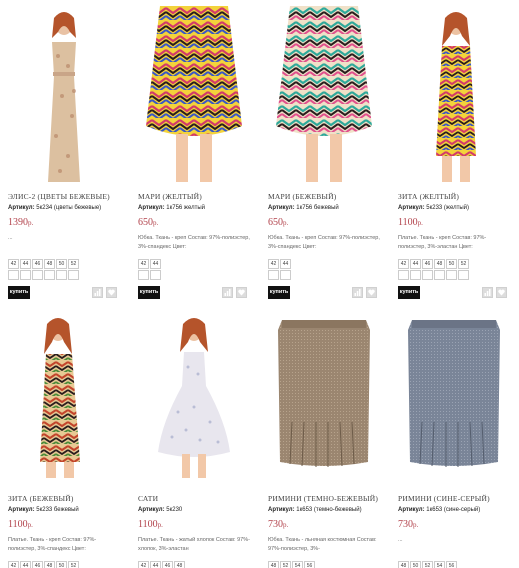 The height and width of the screenshot is (568, 519). What do you see at coordinates (458, 196) in the screenshot?
I see `product-name: ЗИТА (ЖЕЛТЫЙ)` at bounding box center [458, 196].